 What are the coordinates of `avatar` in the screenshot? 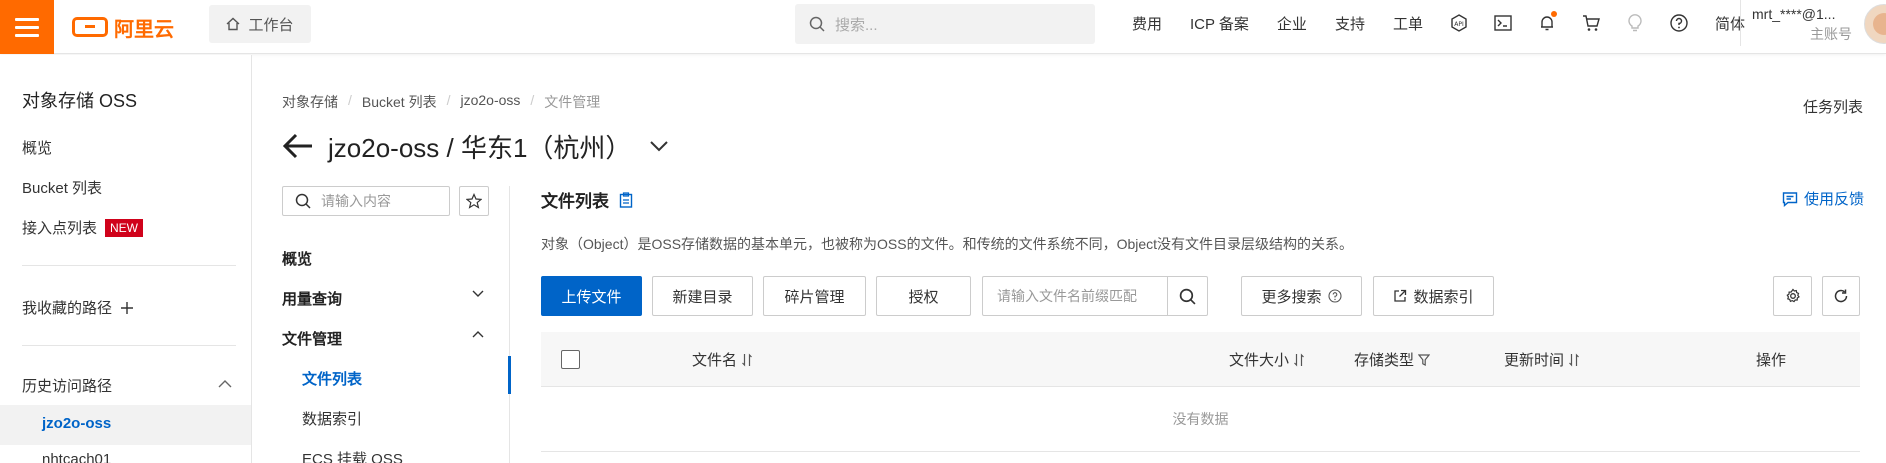 It's located at (1875, 24).